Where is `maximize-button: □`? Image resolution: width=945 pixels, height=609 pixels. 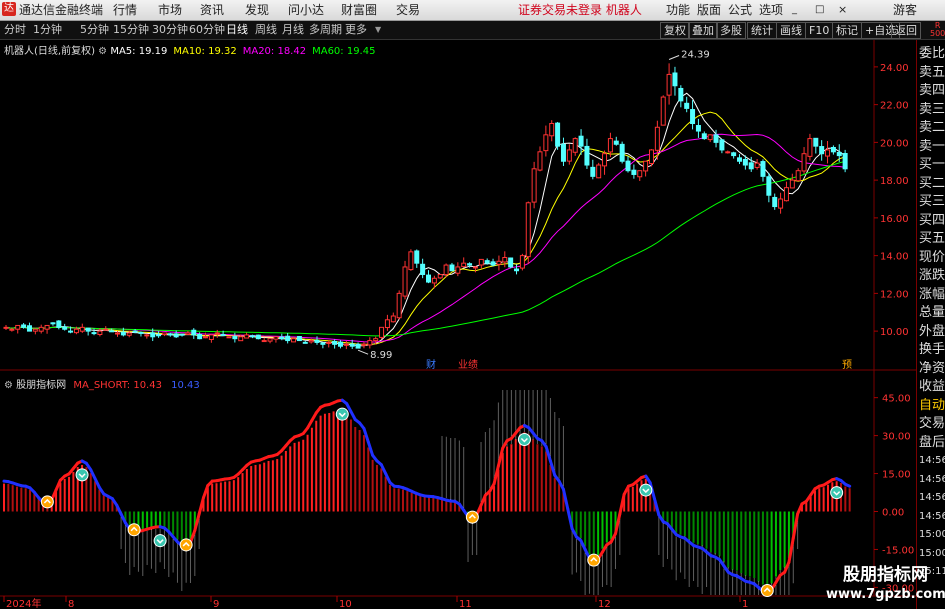 maximize-button: □ is located at coordinates (819, 10).